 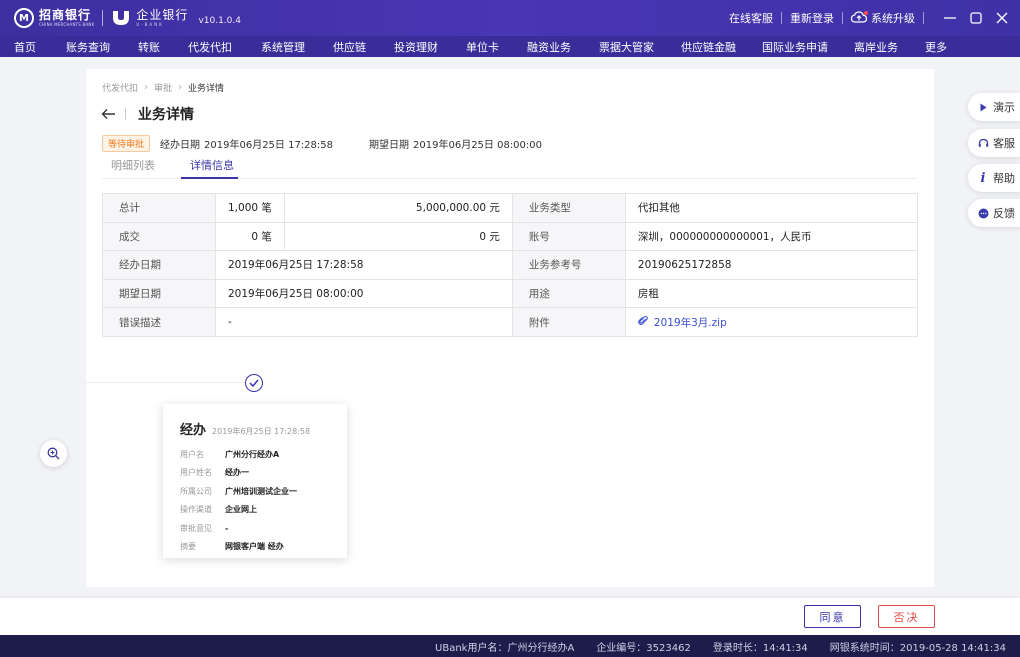 I want to click on breadcrumb-approval: 审批, so click(x=163, y=87).